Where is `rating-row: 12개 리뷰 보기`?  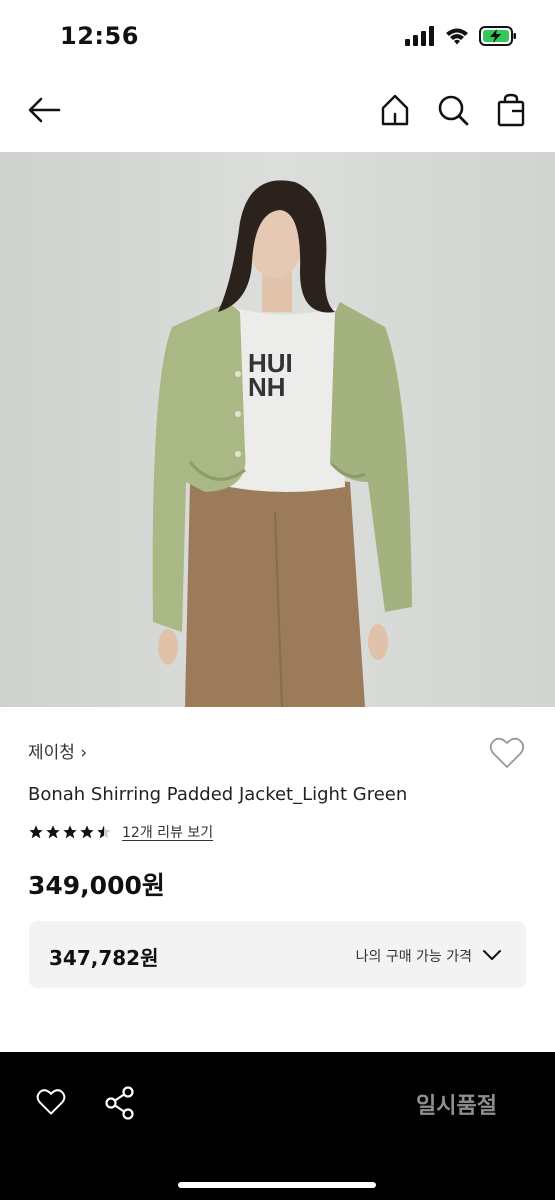
rating-row: 12개 리뷰 보기 is located at coordinates (120, 832).